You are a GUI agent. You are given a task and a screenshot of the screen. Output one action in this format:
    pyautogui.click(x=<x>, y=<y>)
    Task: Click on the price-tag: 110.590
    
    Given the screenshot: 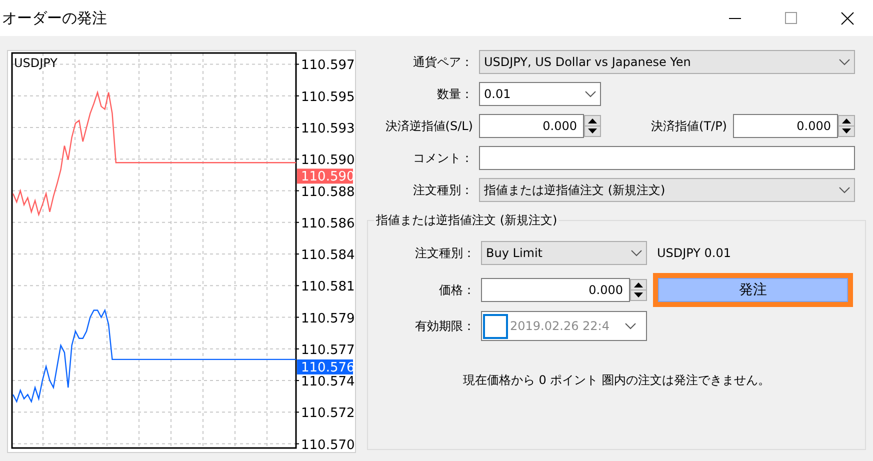 What is the action you would take?
    pyautogui.click(x=326, y=176)
    